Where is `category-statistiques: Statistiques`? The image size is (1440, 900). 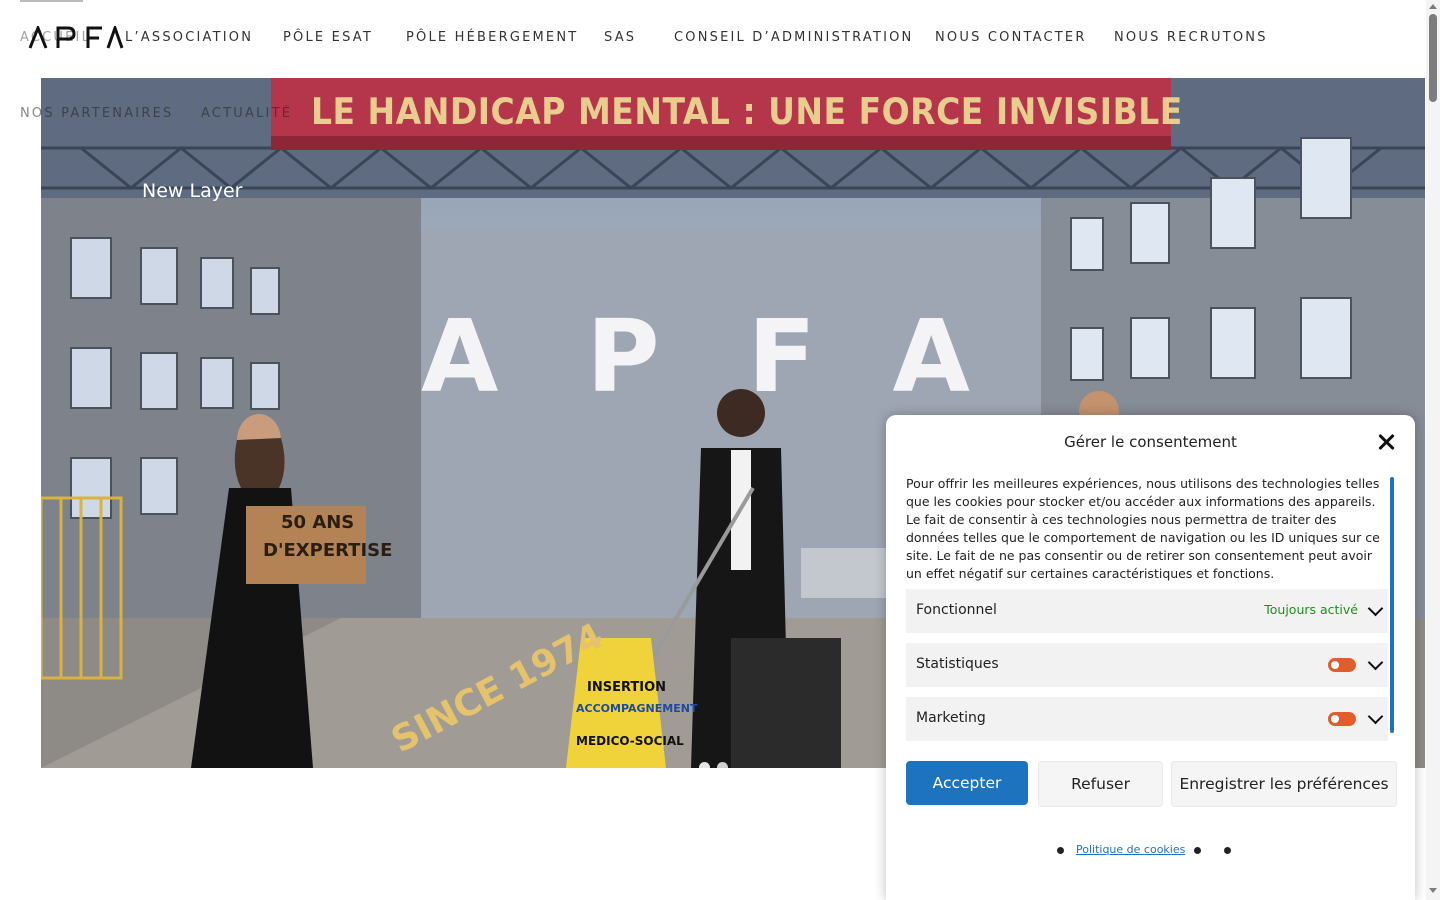 category-statistiques: Statistiques is located at coordinates (1147, 665).